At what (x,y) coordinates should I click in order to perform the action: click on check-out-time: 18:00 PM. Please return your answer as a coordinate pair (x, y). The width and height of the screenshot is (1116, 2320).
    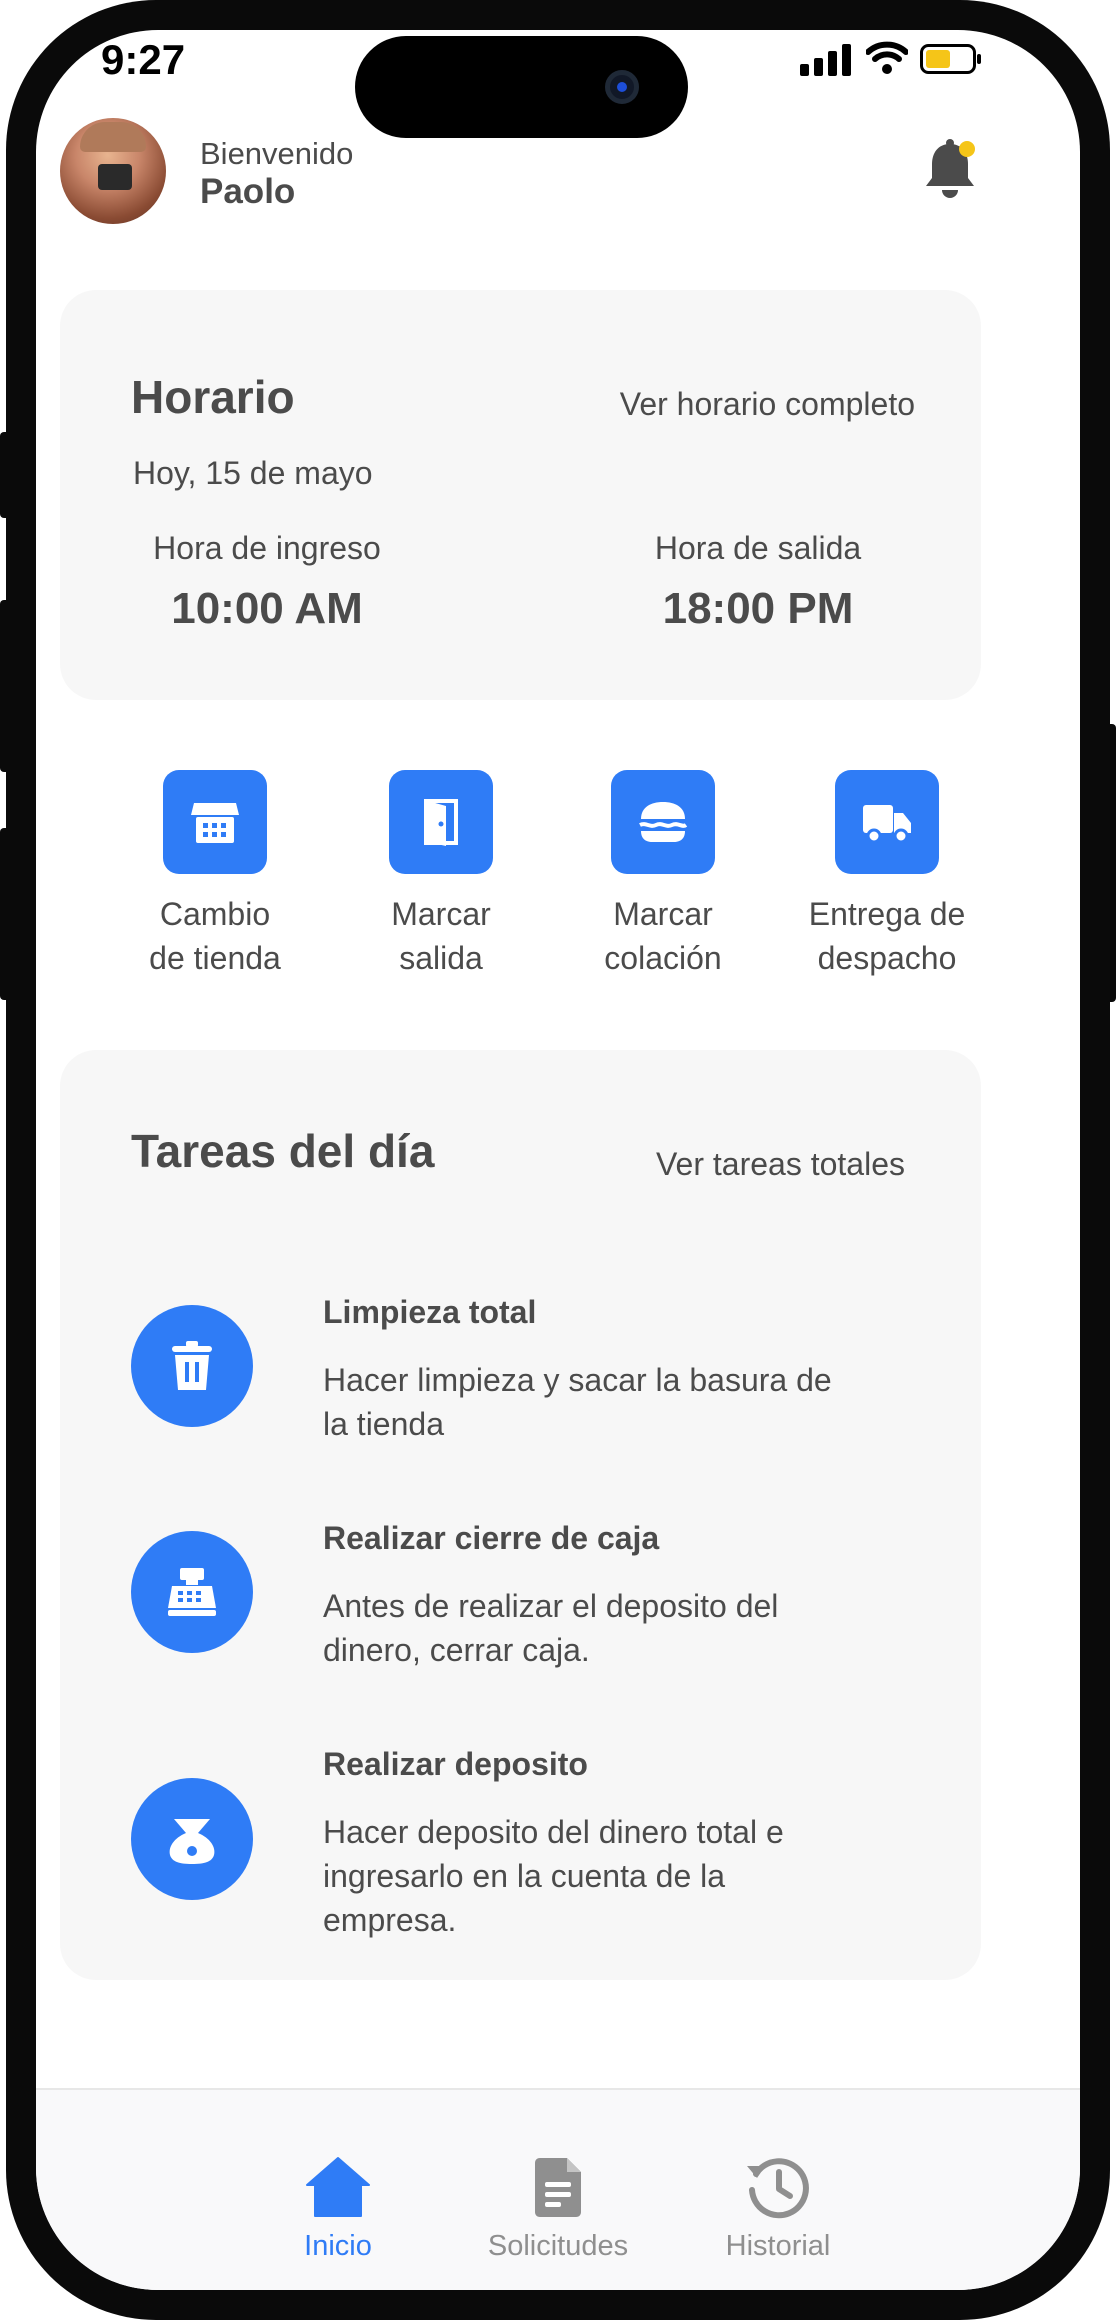
    Looking at the image, I should click on (758, 608).